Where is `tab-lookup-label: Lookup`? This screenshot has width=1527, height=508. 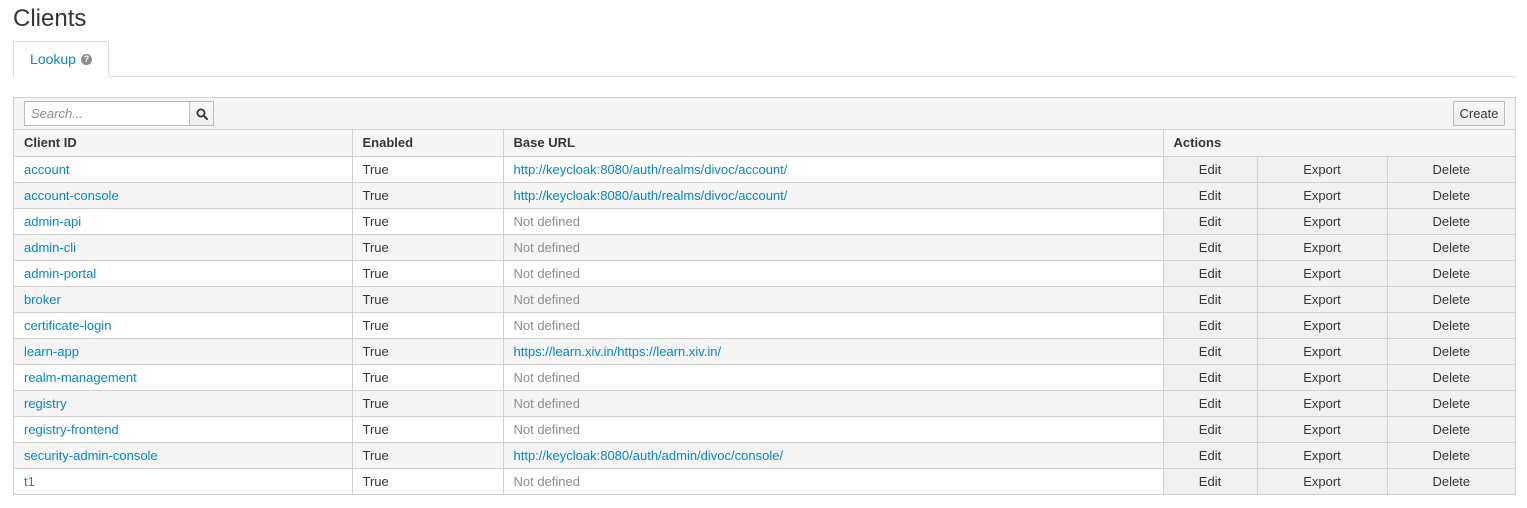 tab-lookup-label: Lookup is located at coordinates (53, 59).